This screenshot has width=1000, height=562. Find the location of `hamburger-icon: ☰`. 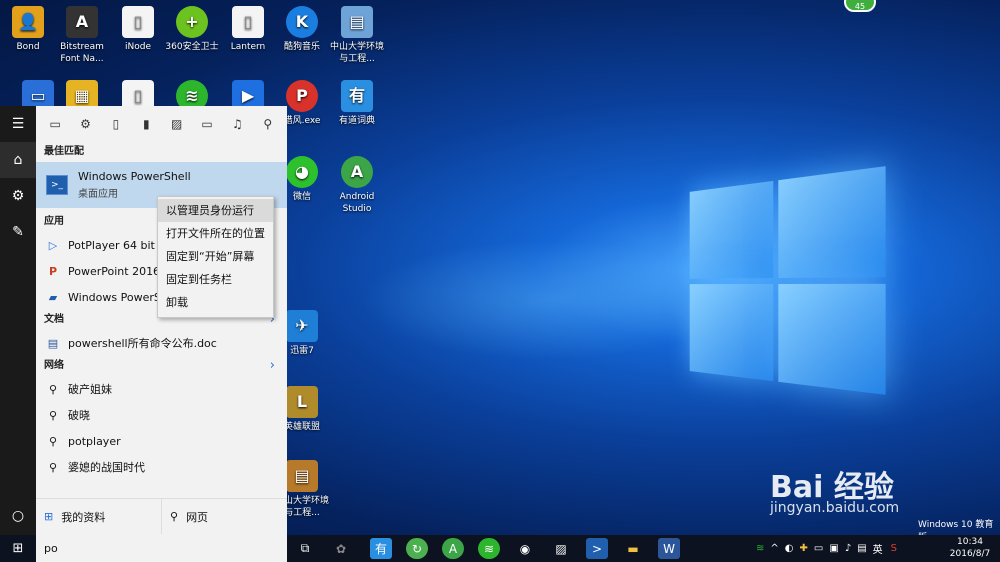

hamburger-icon: ☰ is located at coordinates (18, 124).